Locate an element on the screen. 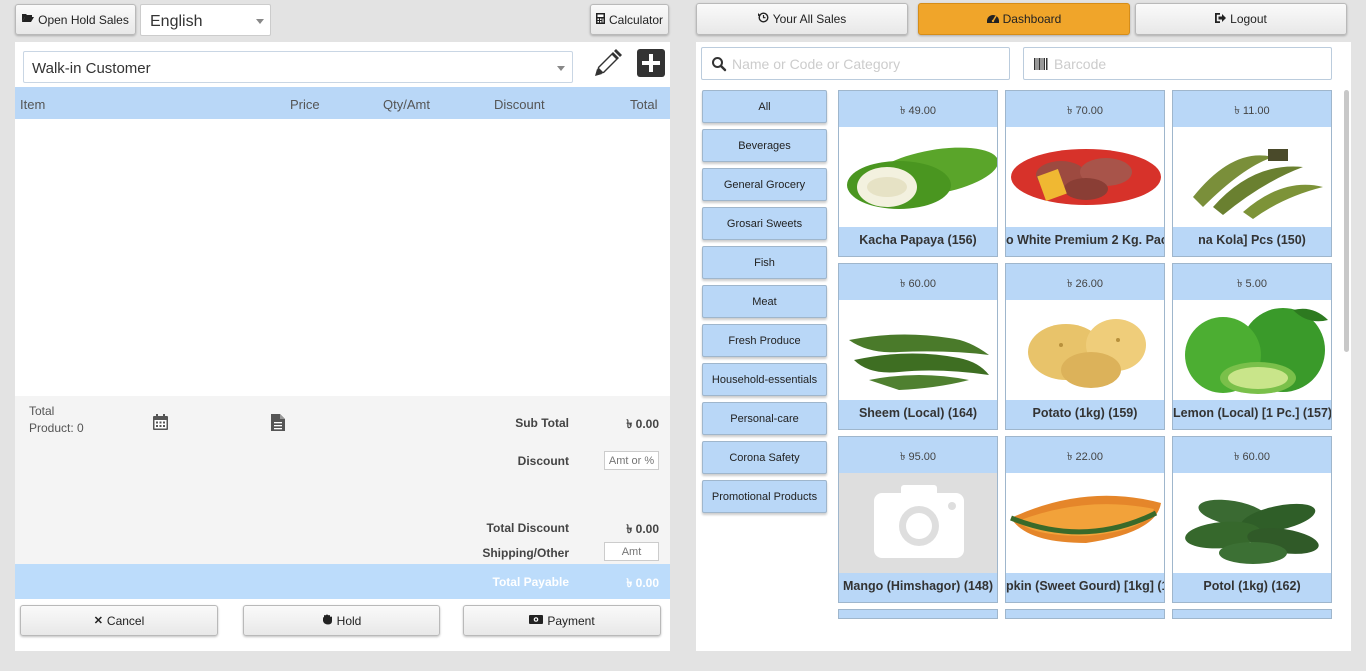 This screenshot has height=671, width=1366. sign-out-icon is located at coordinates (1221, 19).